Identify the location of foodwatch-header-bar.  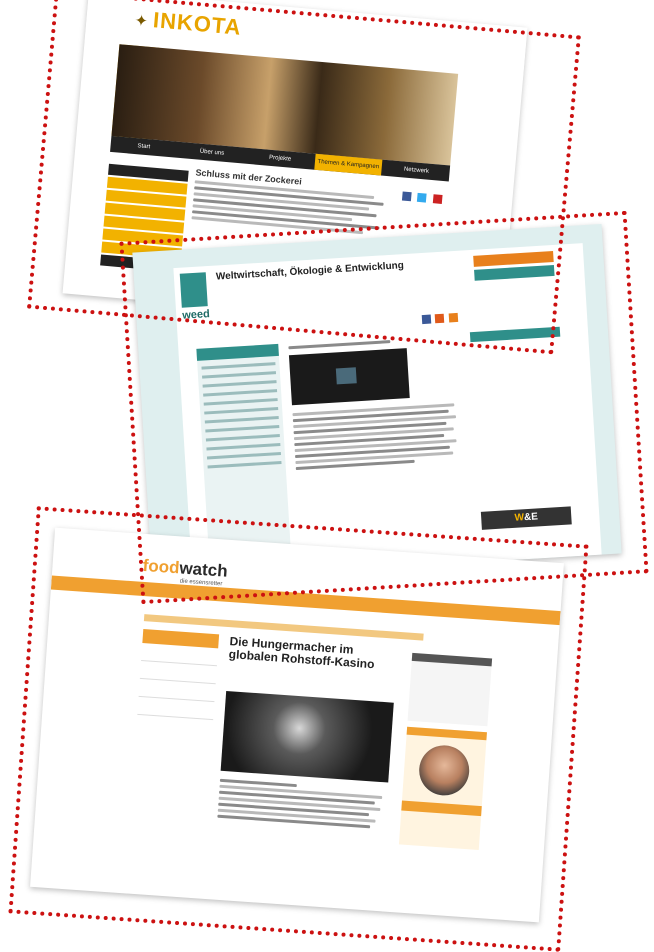
(305, 600).